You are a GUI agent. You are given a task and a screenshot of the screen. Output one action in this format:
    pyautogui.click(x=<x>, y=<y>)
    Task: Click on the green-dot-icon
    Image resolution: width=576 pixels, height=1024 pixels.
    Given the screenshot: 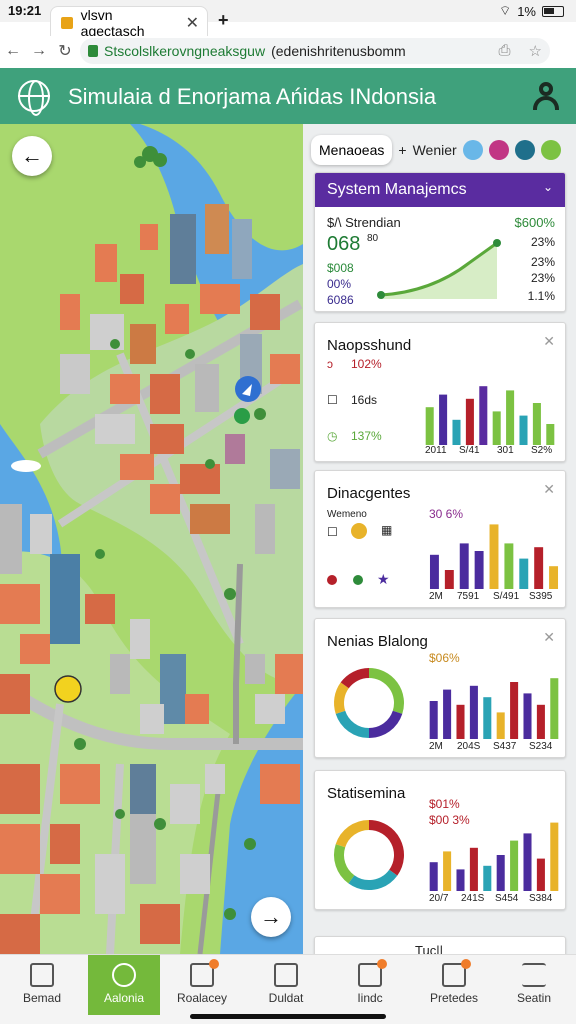 What is the action you would take?
    pyautogui.click(x=358, y=580)
    